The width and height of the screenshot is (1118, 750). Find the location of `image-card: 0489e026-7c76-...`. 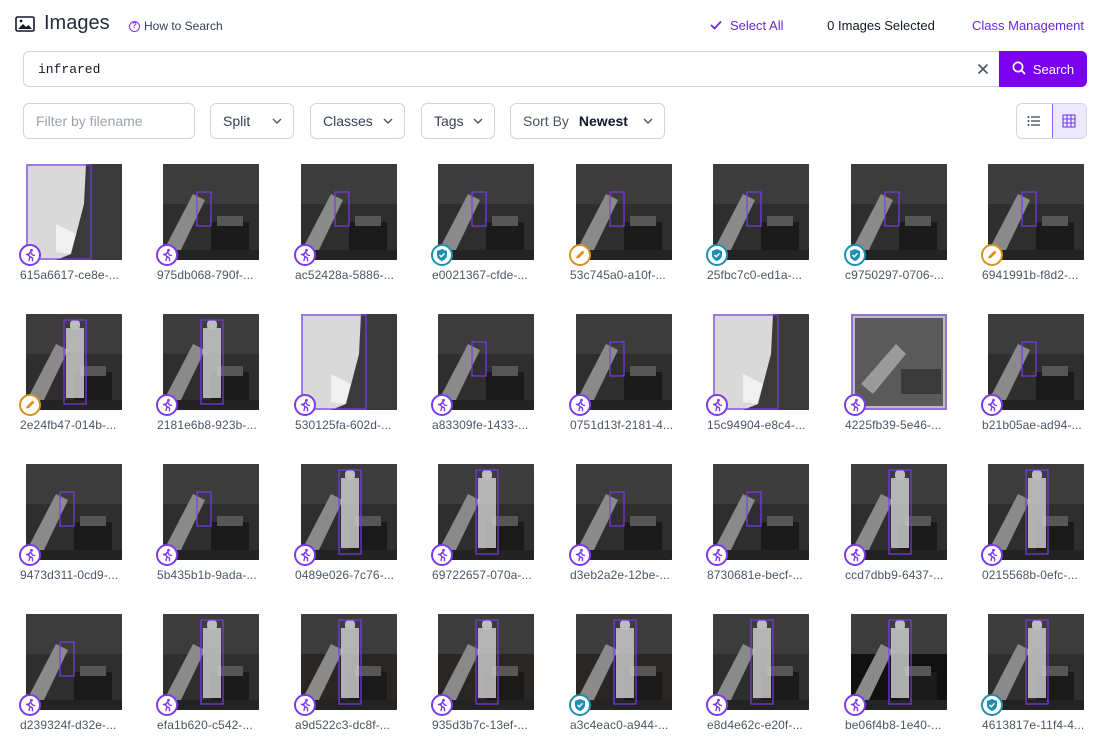

image-card: 0489e026-7c76-... is located at coordinates (354, 520).